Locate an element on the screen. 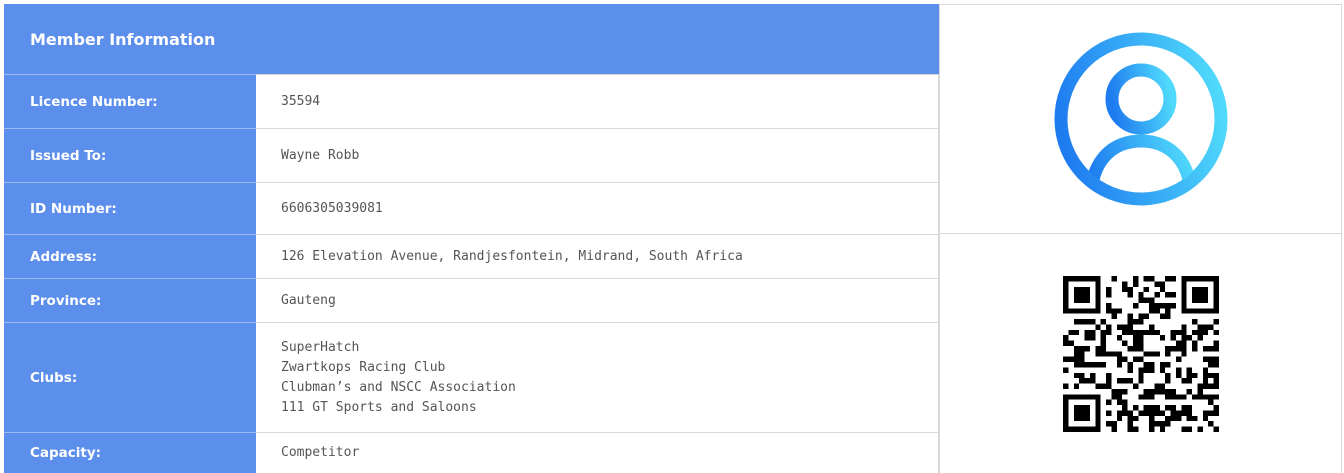 Image resolution: width=1344 pixels, height=473 pixels. label-clubs: Clubs: is located at coordinates (130, 377).